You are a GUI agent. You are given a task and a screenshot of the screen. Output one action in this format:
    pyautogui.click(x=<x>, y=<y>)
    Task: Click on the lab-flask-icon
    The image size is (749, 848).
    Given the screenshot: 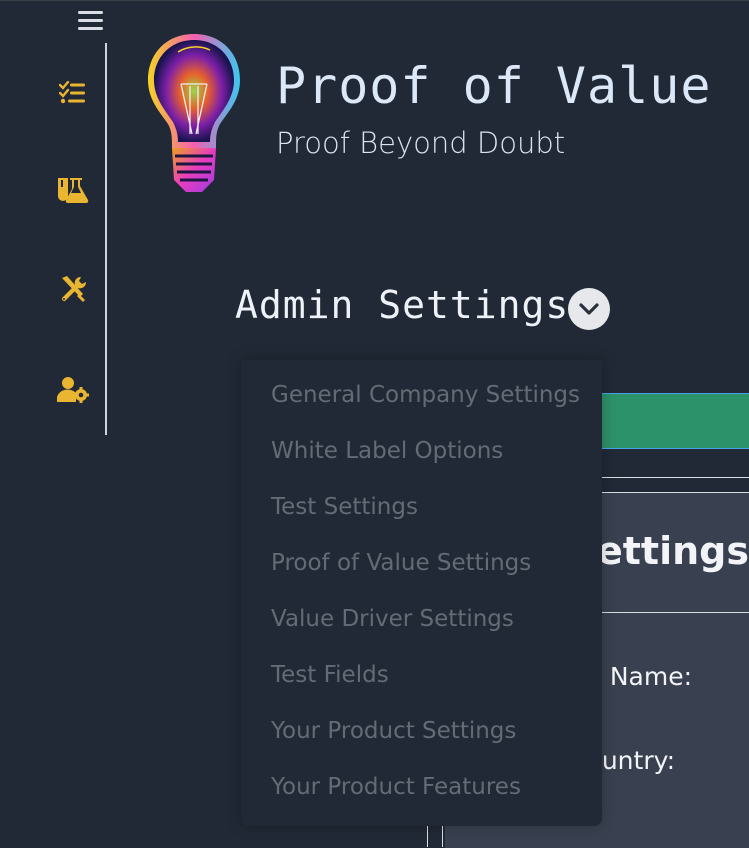 What is the action you would take?
    pyautogui.click(x=73, y=191)
    